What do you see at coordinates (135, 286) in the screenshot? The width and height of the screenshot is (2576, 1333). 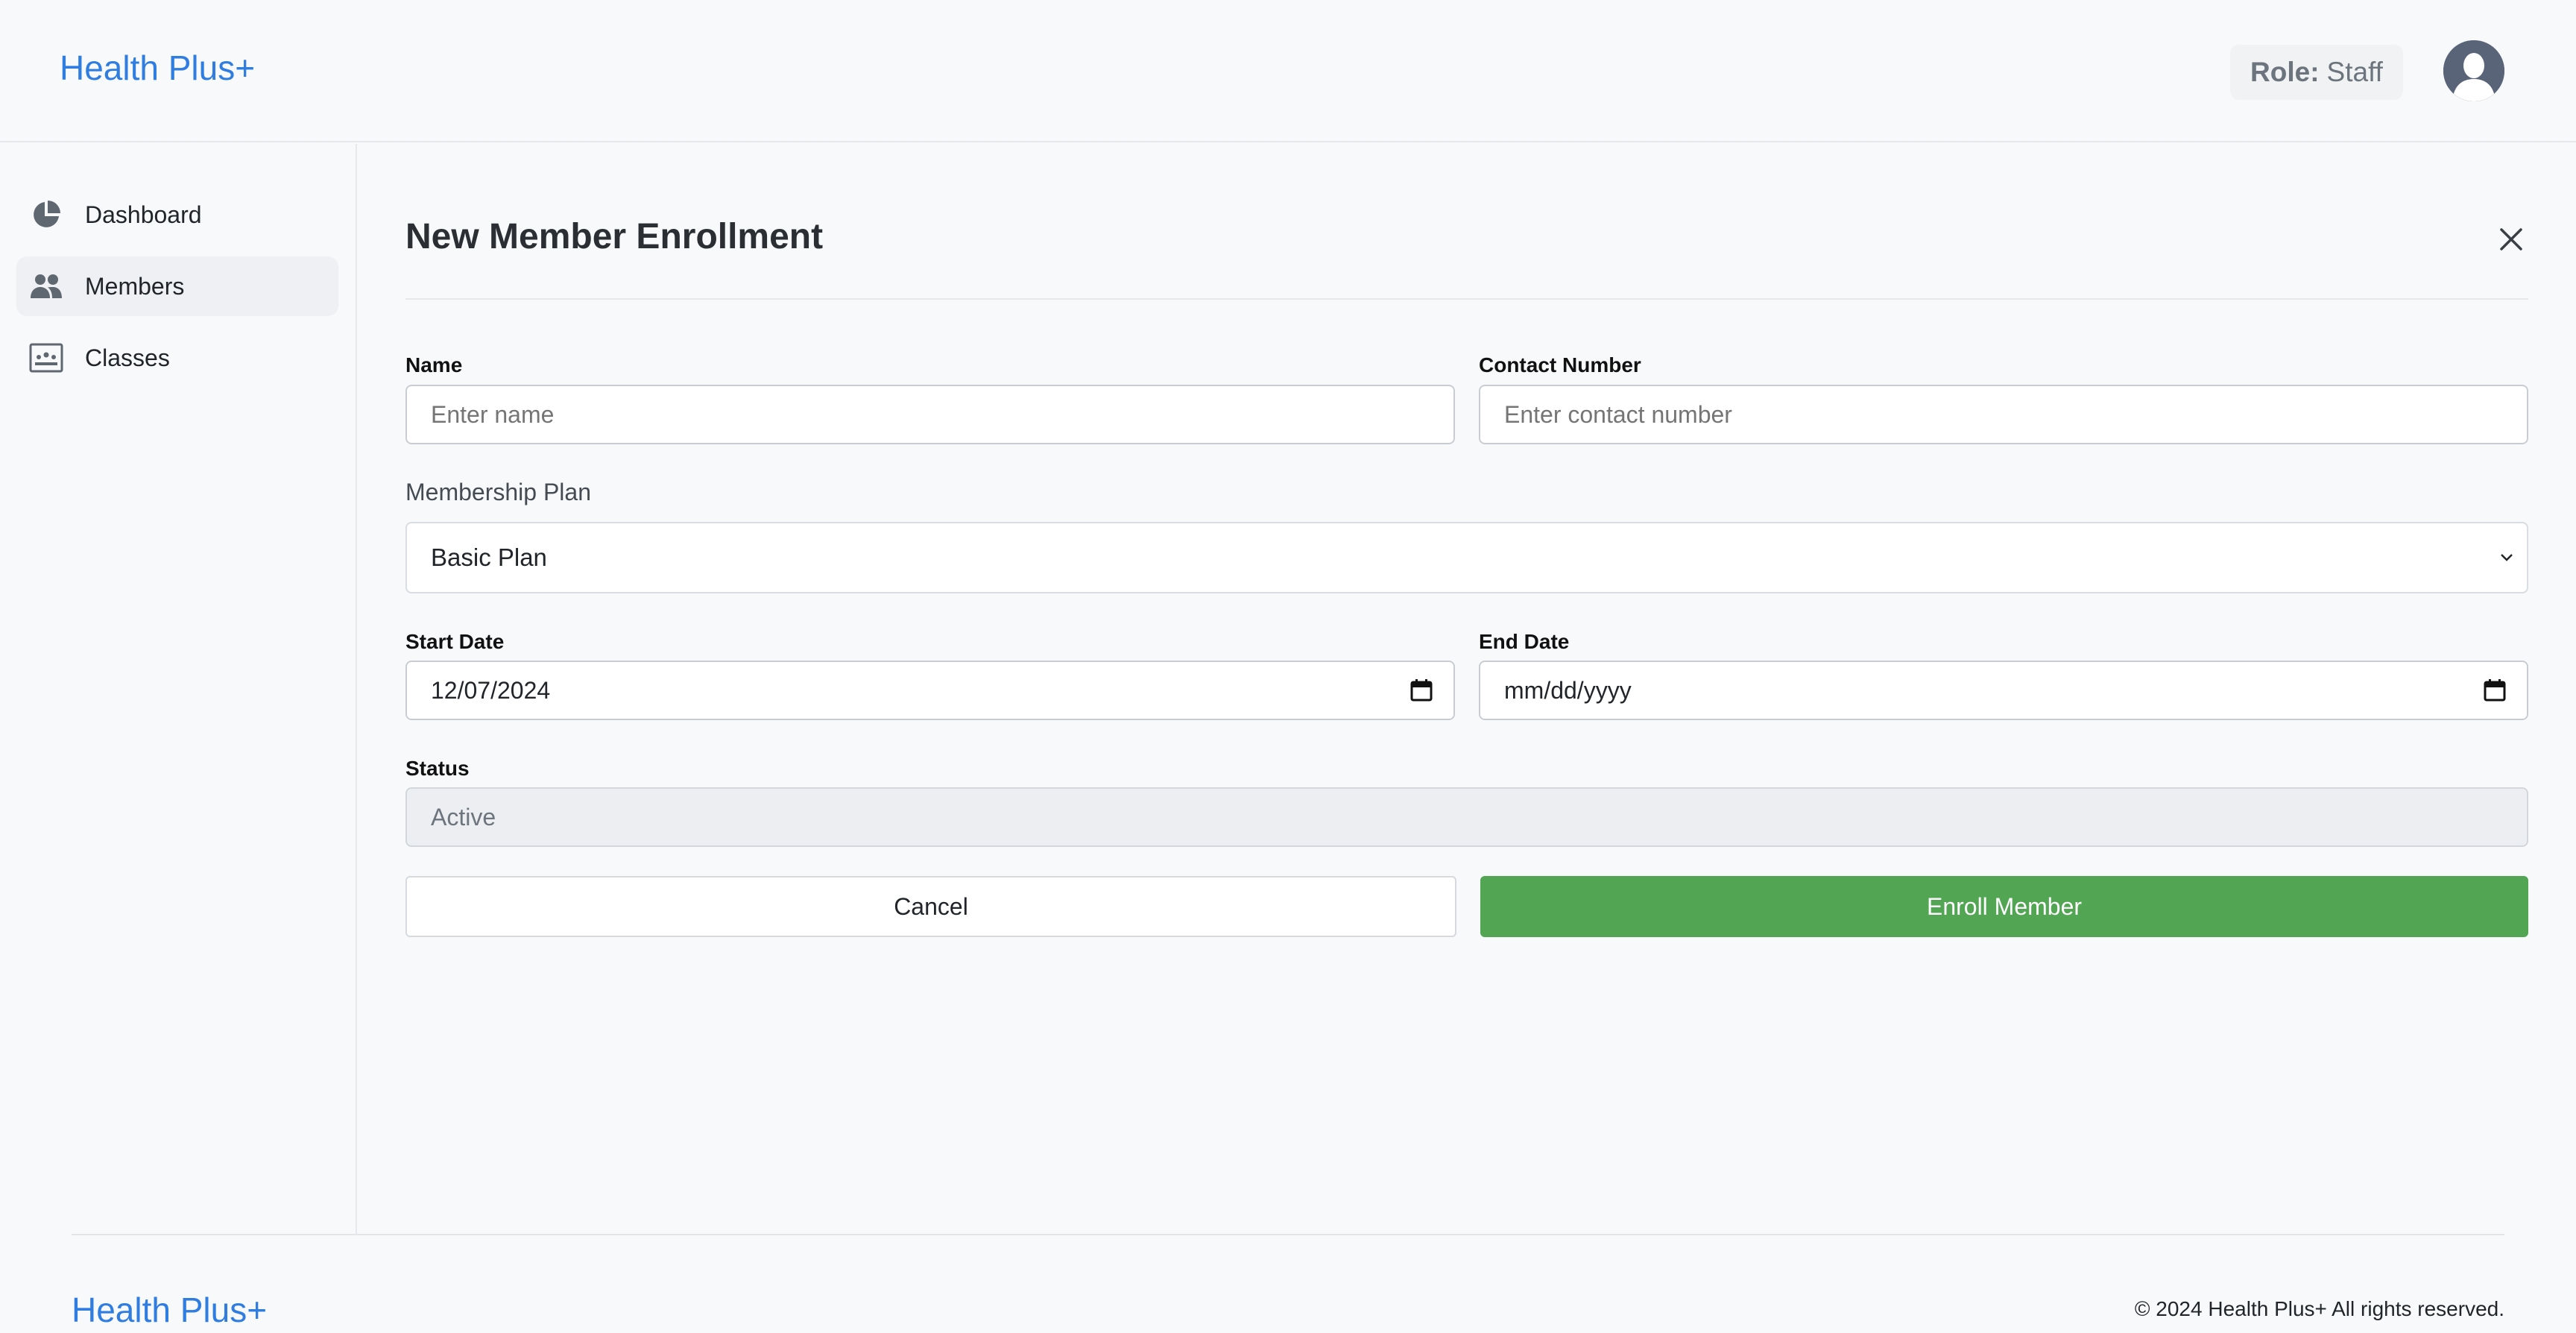 I see `sidebar-item-label: Members` at bounding box center [135, 286].